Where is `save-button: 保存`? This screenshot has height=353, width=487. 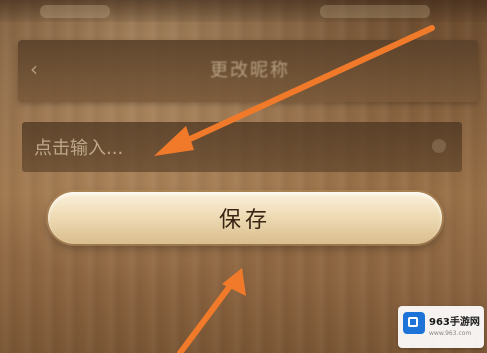
save-button: 保存 is located at coordinates (245, 218).